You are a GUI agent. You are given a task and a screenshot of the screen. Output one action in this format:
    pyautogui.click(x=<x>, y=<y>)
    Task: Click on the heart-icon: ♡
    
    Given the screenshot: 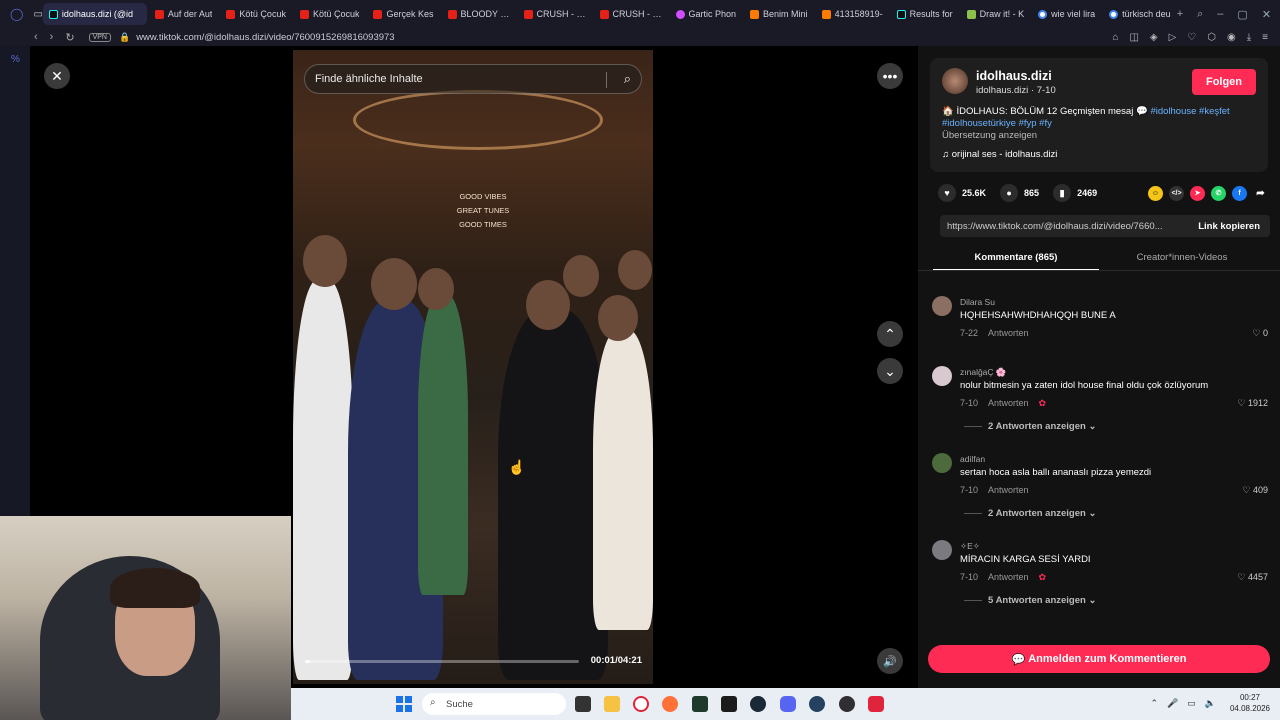 What is the action you would take?
    pyautogui.click(x=1191, y=37)
    